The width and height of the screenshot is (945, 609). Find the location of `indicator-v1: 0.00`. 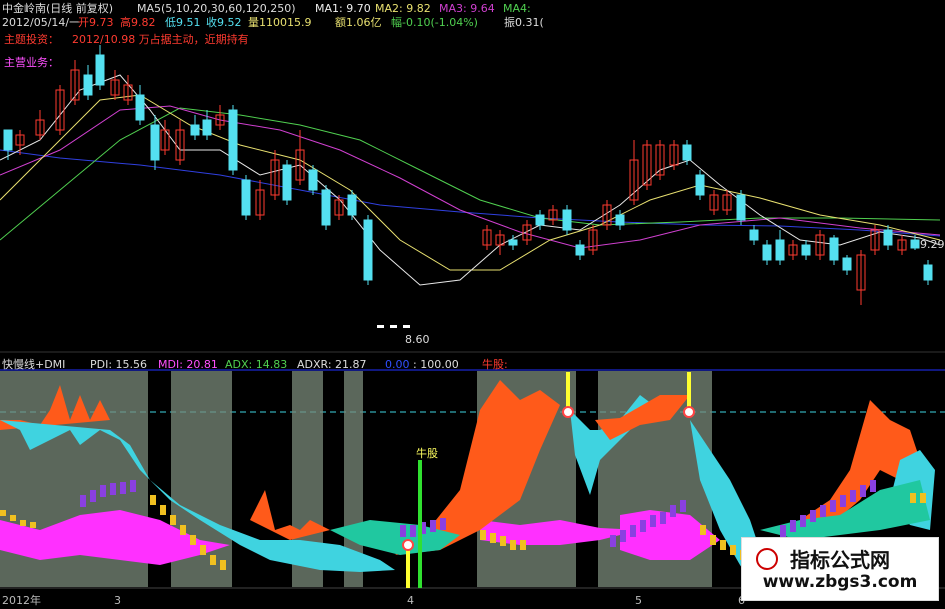

indicator-v1: 0.00 is located at coordinates (397, 364).